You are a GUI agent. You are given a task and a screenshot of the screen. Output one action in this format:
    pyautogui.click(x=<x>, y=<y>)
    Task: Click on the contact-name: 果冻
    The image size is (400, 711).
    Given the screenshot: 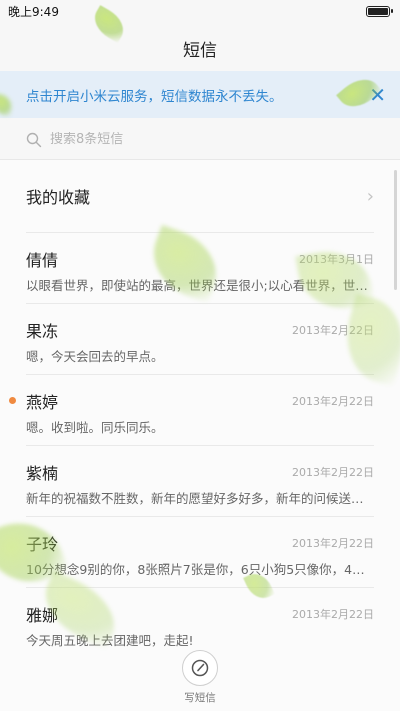 What is the action you would take?
    pyautogui.click(x=42, y=331)
    